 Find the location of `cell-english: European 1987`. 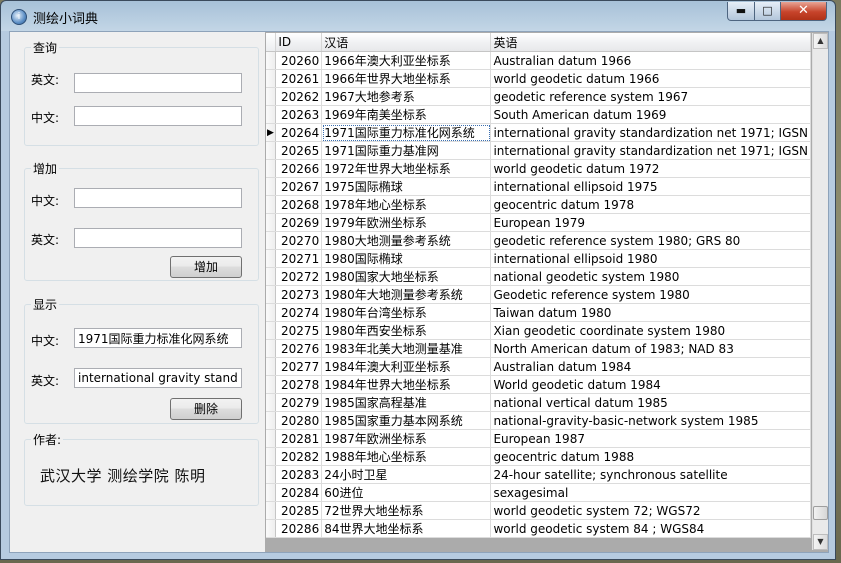

cell-english: European 1987 is located at coordinates (650, 438).